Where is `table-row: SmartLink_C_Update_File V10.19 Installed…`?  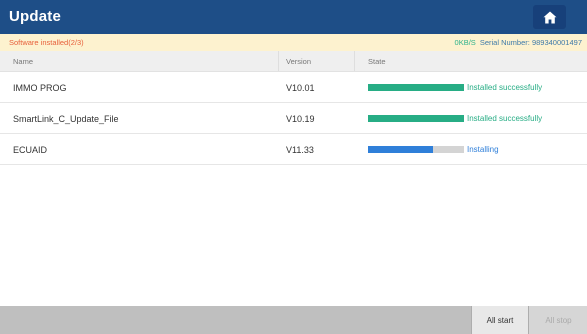 table-row: SmartLink_C_Update_File V10.19 Installed… is located at coordinates (293, 118).